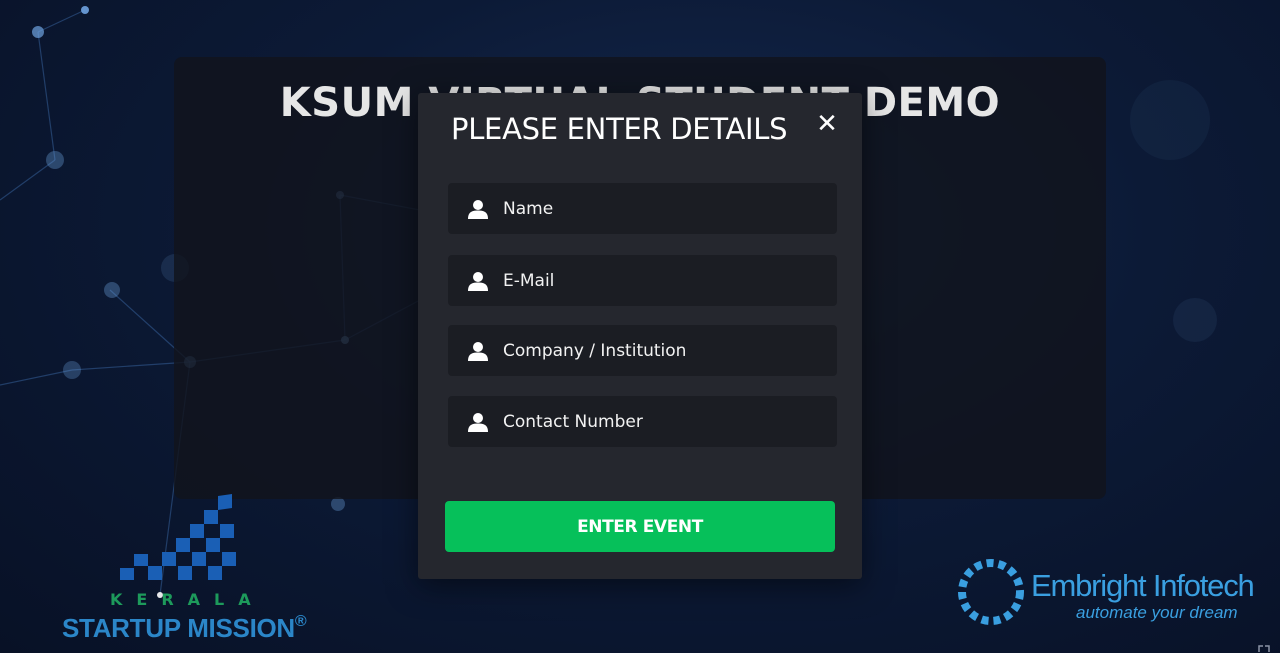 This screenshot has width=1280, height=653. What do you see at coordinates (640, 526) in the screenshot?
I see `enter-event-button: ENTER EVENT` at bounding box center [640, 526].